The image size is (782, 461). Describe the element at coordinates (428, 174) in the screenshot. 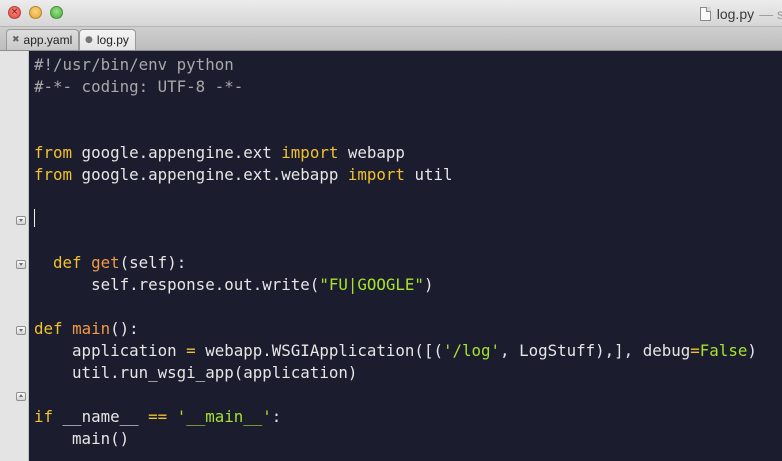

I see `code-token: util` at that location.